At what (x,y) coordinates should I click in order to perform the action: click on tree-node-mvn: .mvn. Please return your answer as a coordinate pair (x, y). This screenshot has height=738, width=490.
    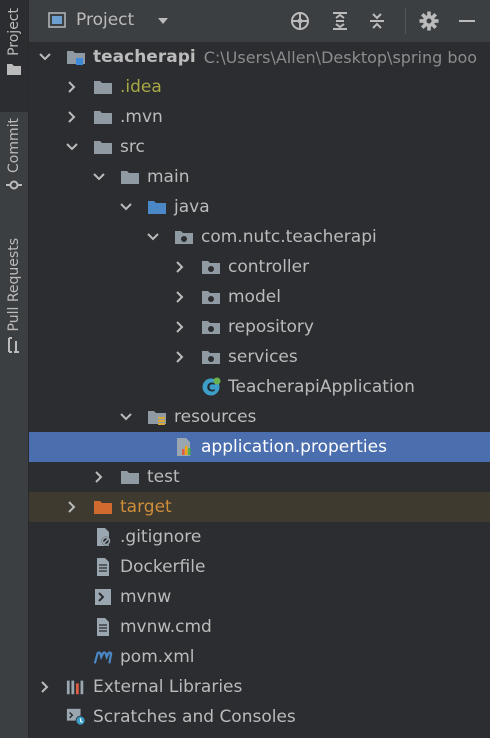
    Looking at the image, I should click on (259, 117).